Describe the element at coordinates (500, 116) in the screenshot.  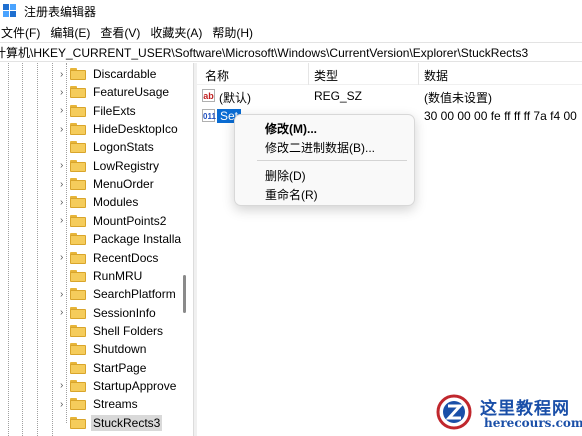
I see `value-data: 30 00 00 00 fe ff ff ff 7a f4 00` at that location.